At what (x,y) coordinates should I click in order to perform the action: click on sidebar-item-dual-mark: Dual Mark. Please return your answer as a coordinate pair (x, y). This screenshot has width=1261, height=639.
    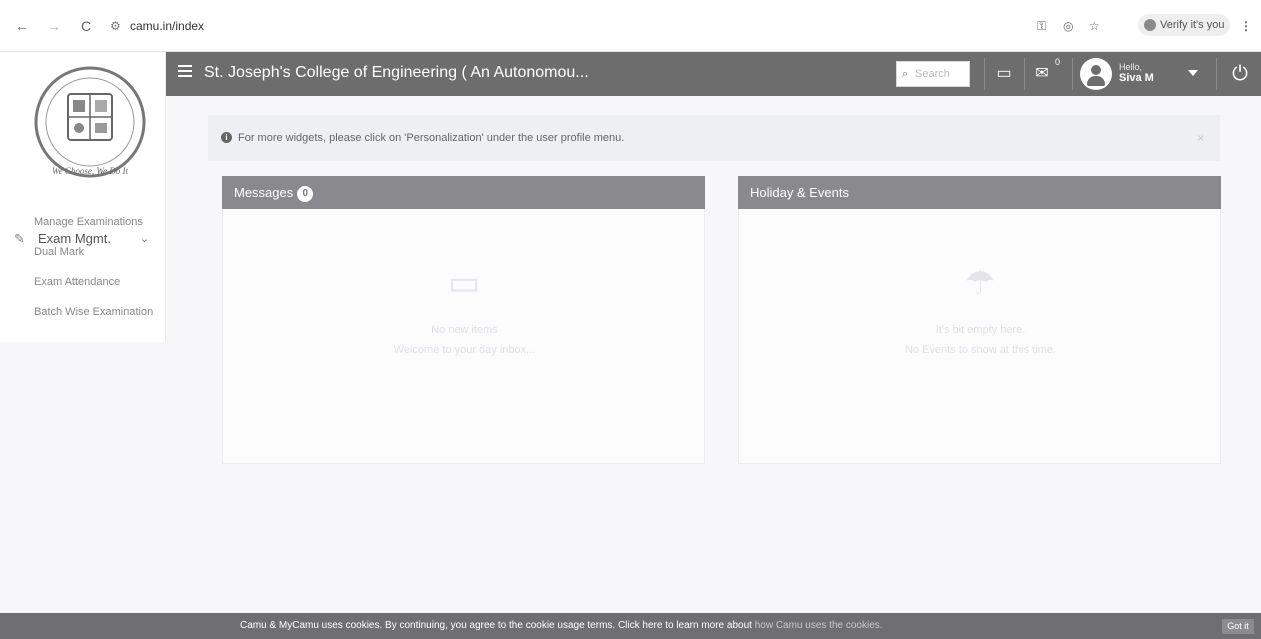
    Looking at the image, I should click on (59, 252).